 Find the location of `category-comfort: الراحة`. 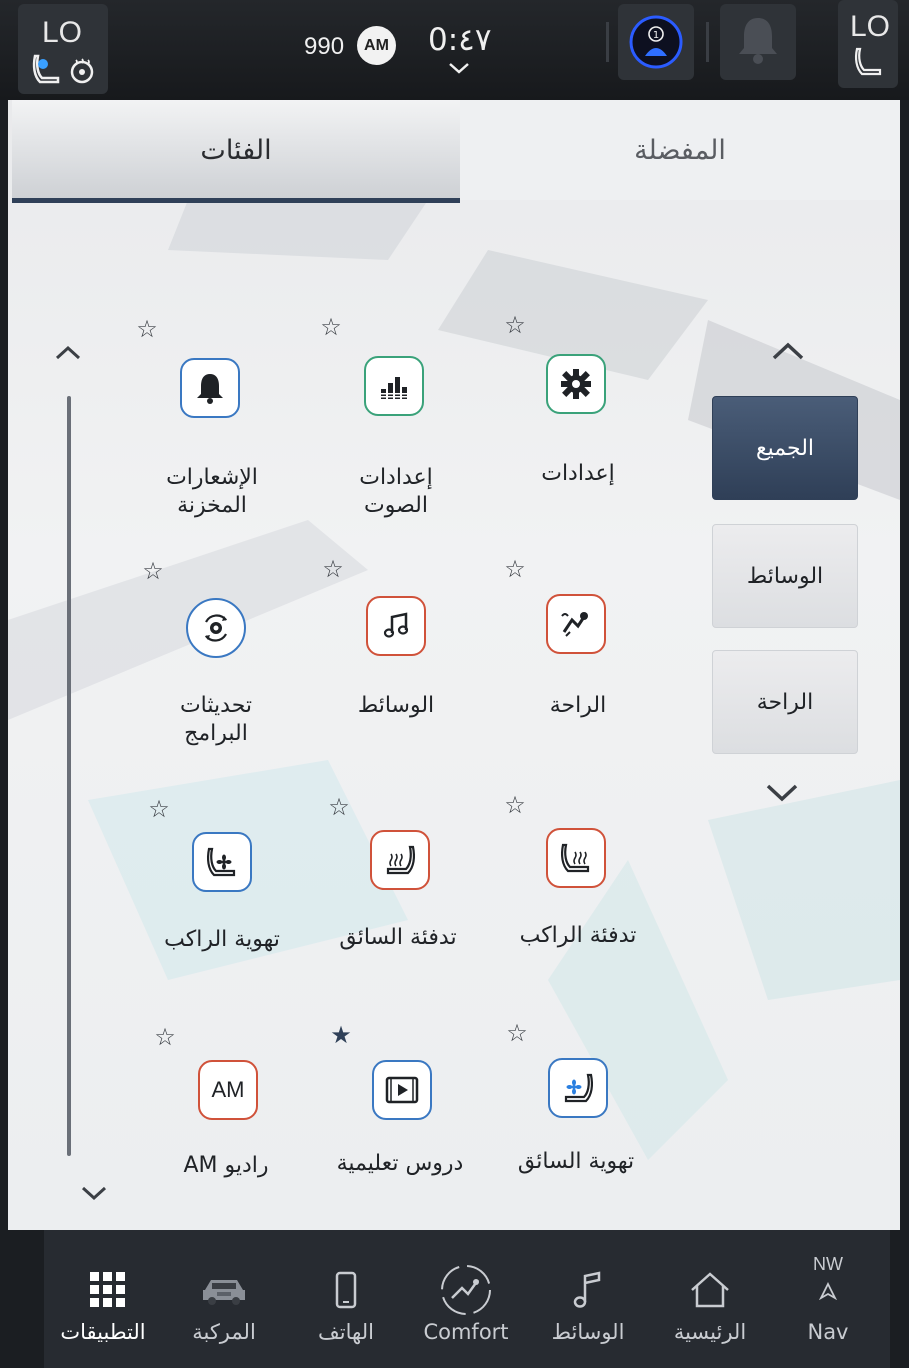

category-comfort: الراحة is located at coordinates (785, 702).